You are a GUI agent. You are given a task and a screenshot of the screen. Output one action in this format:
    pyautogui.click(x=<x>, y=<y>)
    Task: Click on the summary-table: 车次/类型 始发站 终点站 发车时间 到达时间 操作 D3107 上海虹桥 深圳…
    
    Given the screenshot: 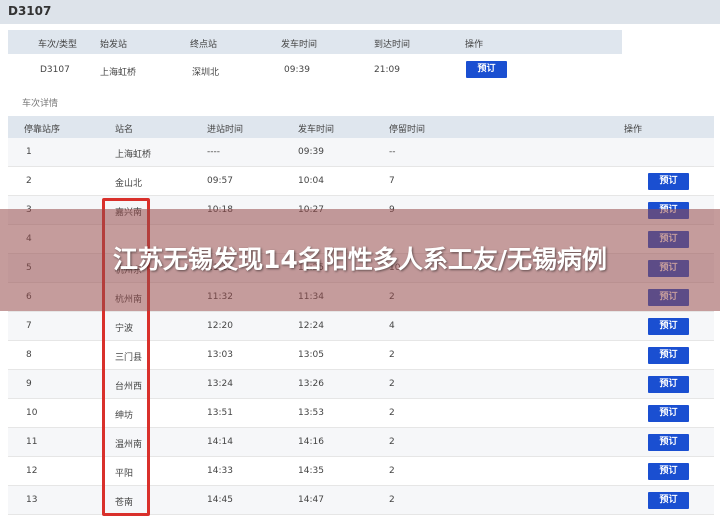 What is the action you would take?
    pyautogui.click(x=315, y=58)
    